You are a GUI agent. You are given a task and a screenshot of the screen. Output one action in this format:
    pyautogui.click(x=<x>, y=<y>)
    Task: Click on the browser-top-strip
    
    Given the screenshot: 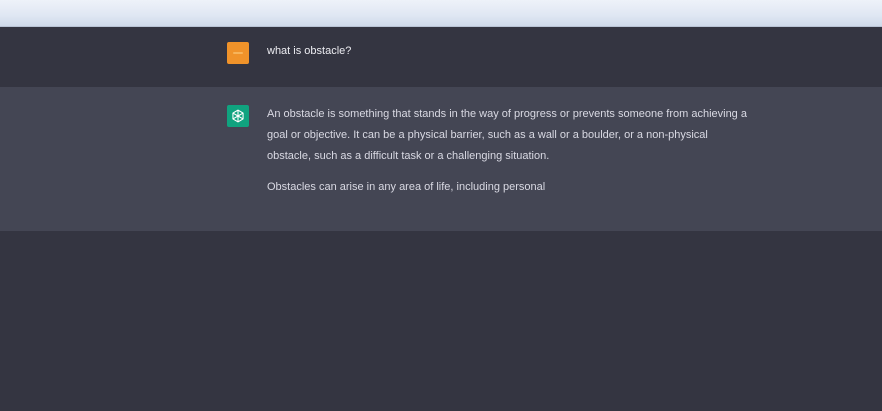 What is the action you would take?
    pyautogui.click(x=441, y=13)
    